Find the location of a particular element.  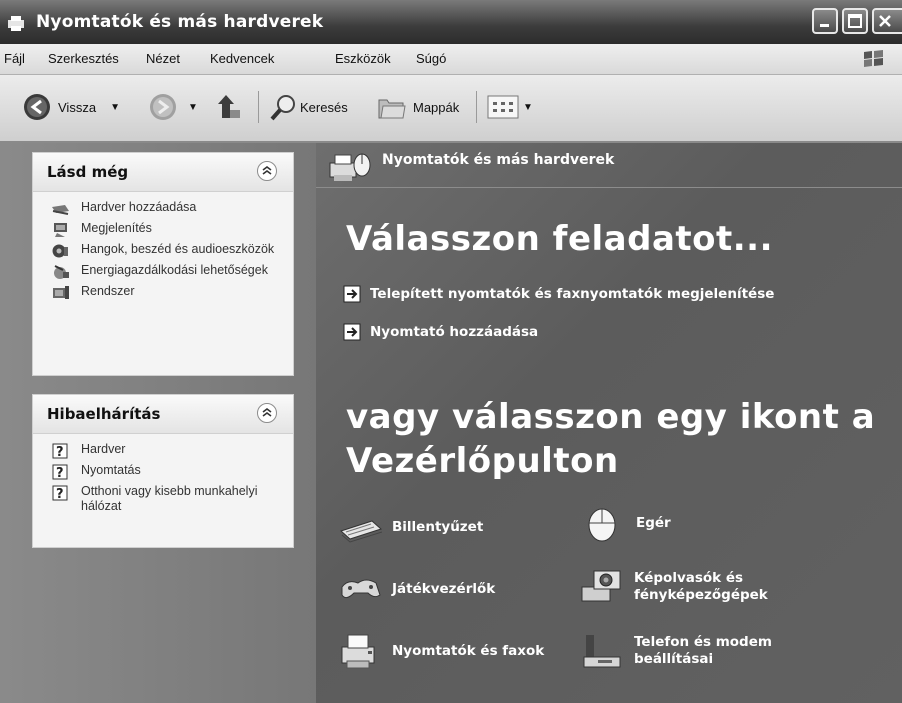

search-icon is located at coordinates (282, 108).